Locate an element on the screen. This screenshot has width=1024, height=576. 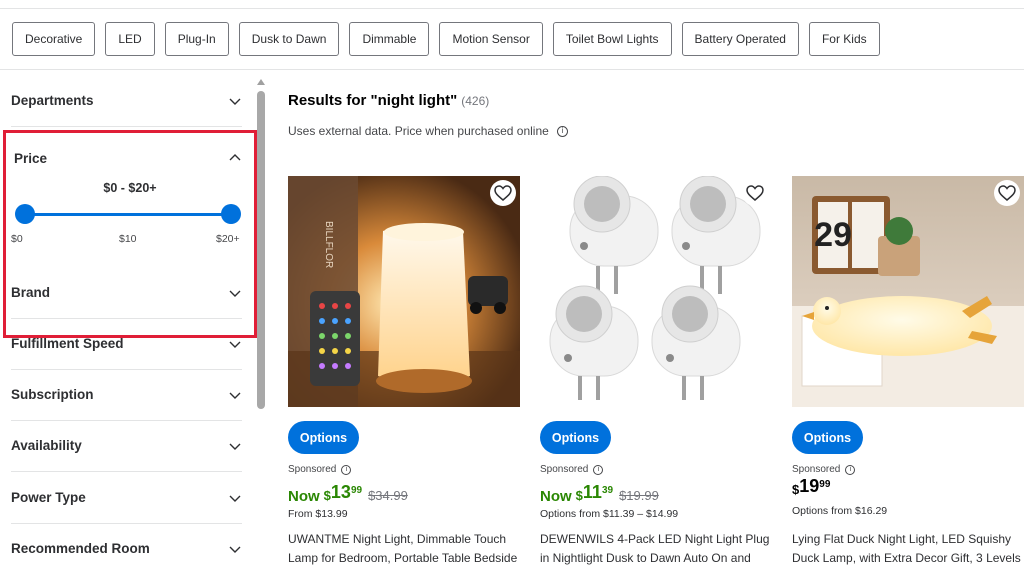
product-price: Now $ 13 99 $34.99 is located at coordinates (348, 493).